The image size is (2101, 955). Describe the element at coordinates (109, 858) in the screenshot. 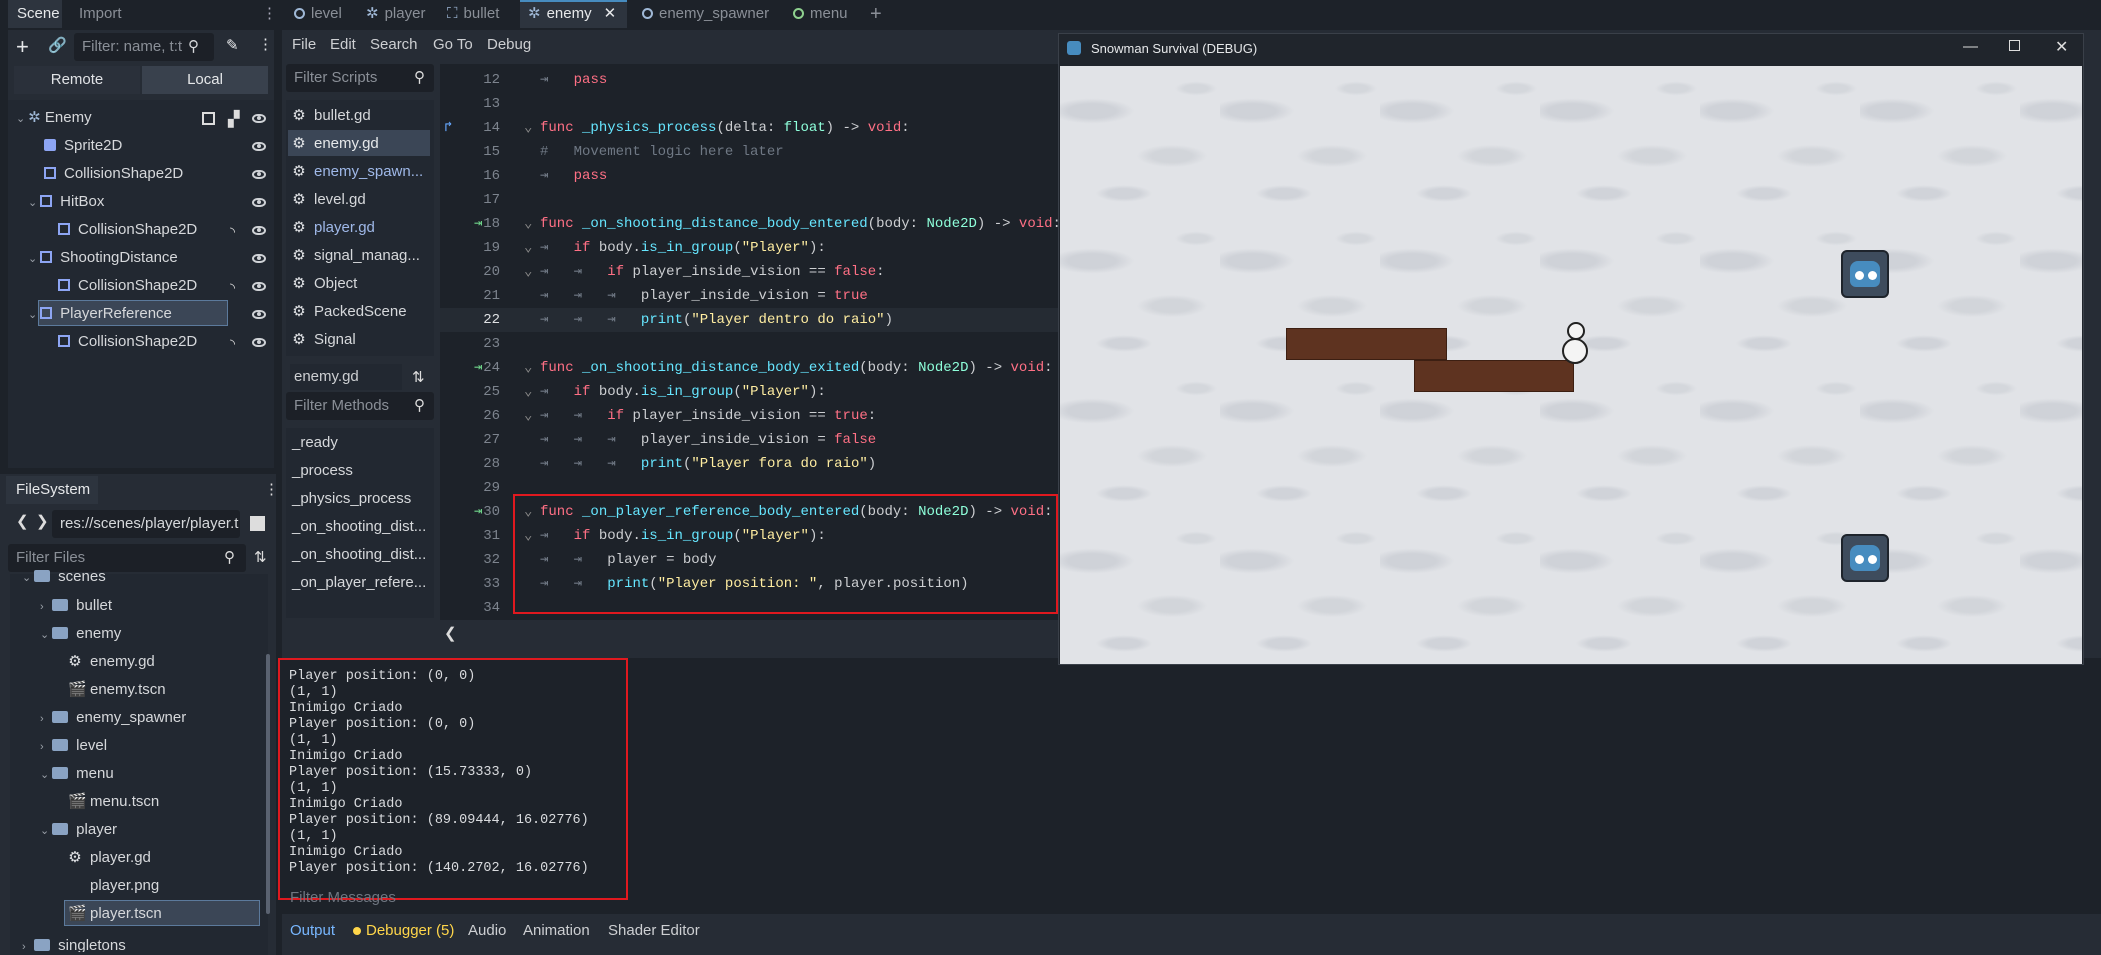

I see `file-item-player-gd: ⚙ player.gd` at that location.